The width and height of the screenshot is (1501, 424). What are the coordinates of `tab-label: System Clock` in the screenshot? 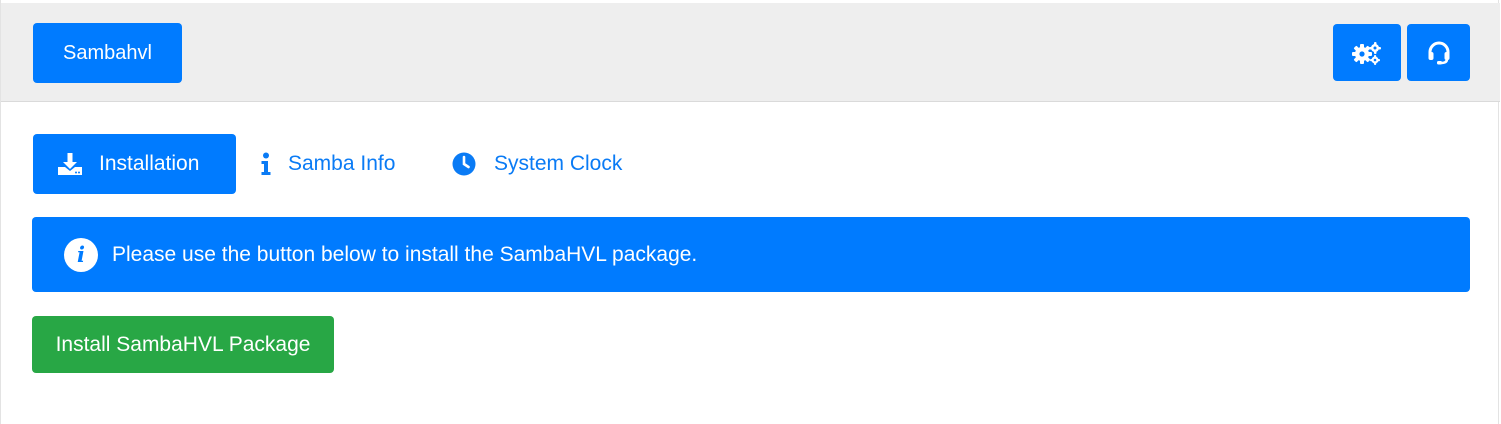 It's located at (558, 163).